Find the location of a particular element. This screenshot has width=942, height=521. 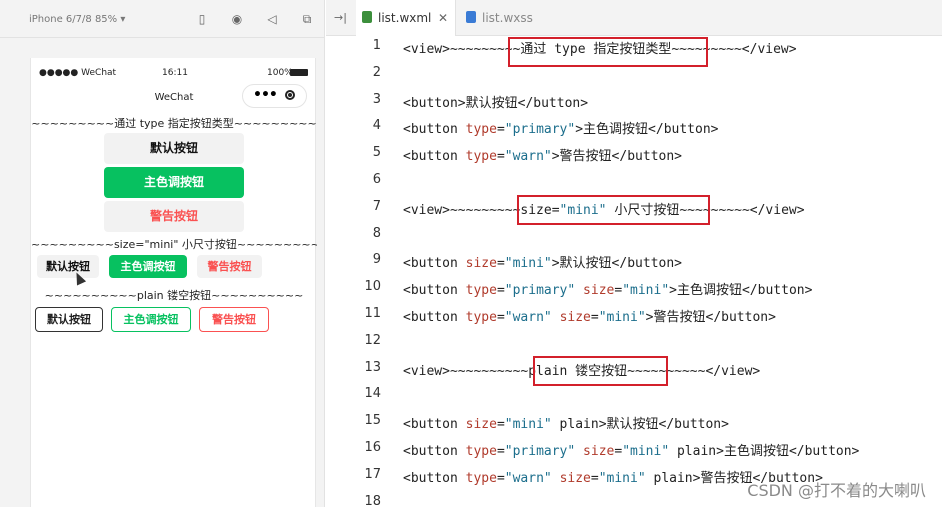

close-miniprogram-icon is located at coordinates (290, 95).